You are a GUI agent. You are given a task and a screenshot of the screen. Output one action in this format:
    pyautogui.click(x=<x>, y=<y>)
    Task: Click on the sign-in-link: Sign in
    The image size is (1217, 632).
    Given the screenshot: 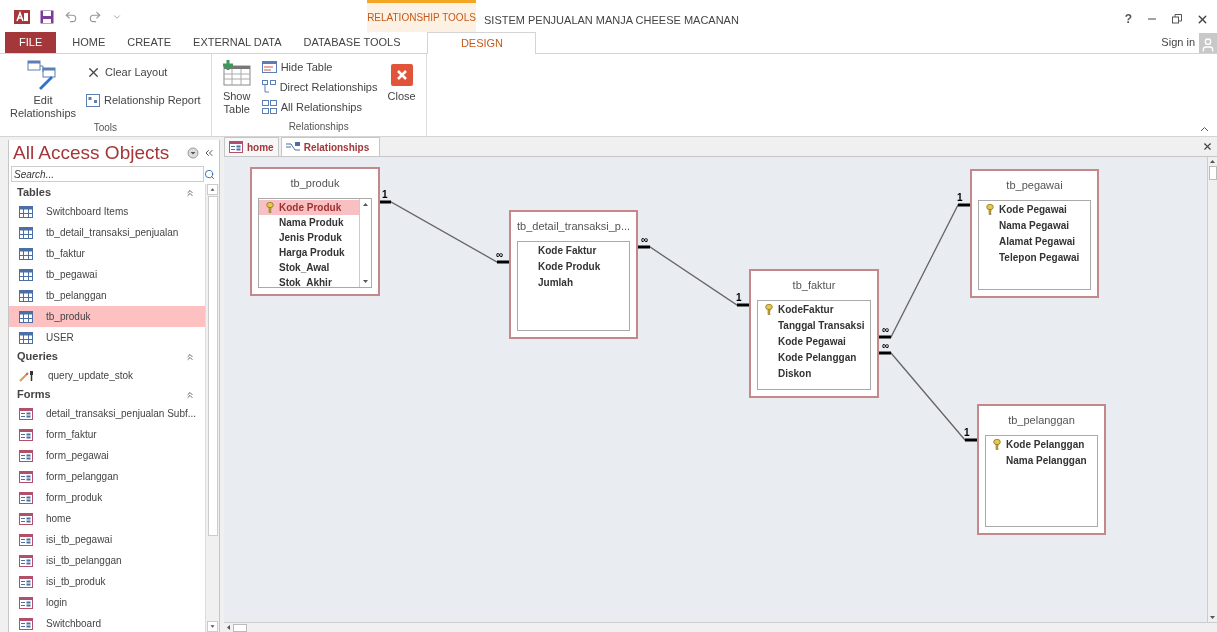 What is the action you would take?
    pyautogui.click(x=1178, y=42)
    